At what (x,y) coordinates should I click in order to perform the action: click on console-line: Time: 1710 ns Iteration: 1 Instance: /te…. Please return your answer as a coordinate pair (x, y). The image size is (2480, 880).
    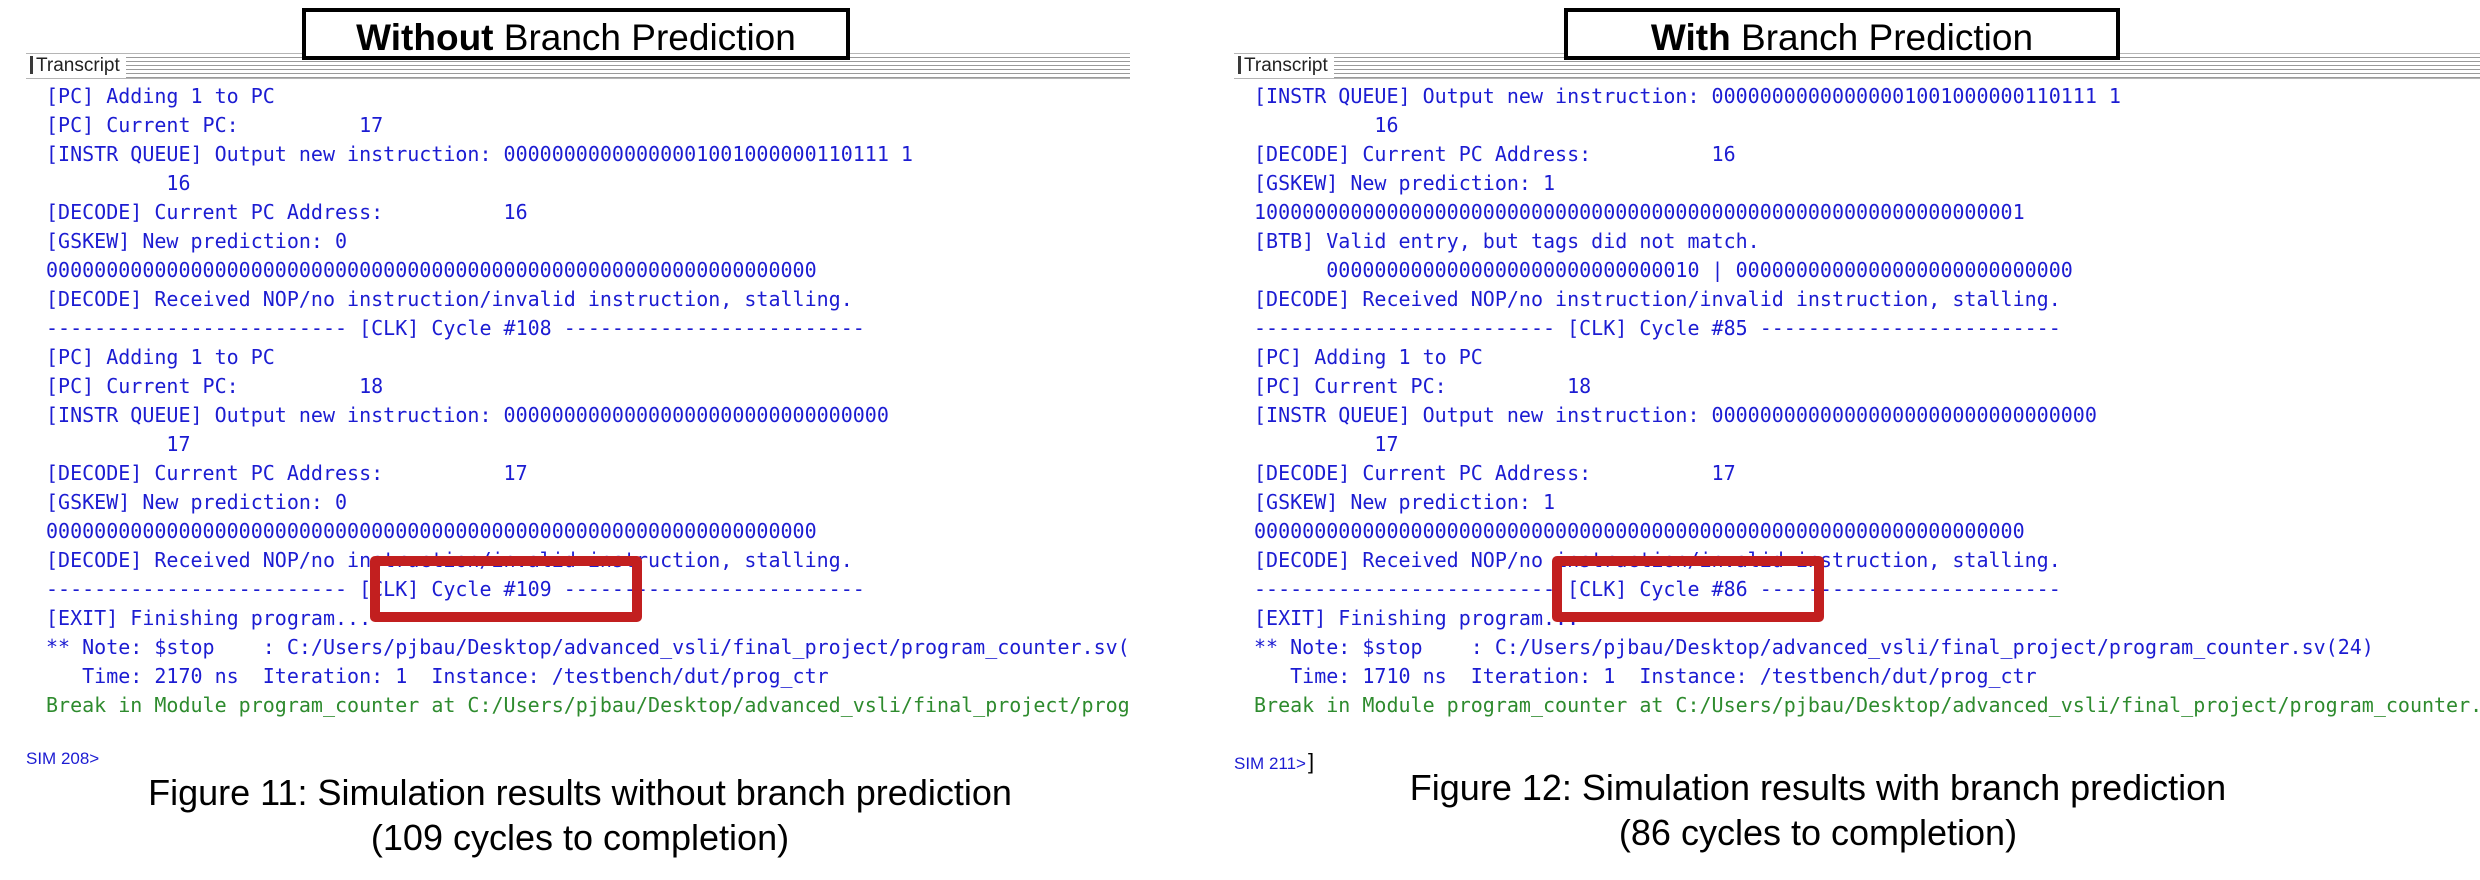
    Looking at the image, I should click on (1645, 676).